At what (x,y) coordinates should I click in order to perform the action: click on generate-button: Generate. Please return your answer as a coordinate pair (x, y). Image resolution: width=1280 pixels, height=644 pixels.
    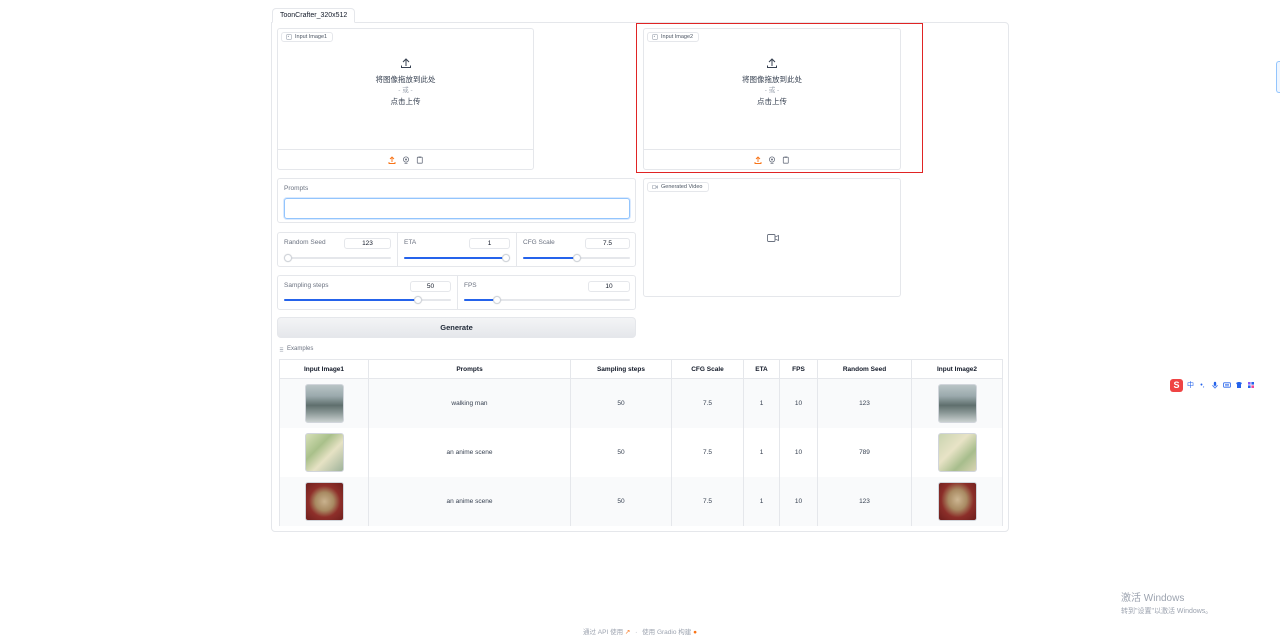
    Looking at the image, I should click on (456, 327).